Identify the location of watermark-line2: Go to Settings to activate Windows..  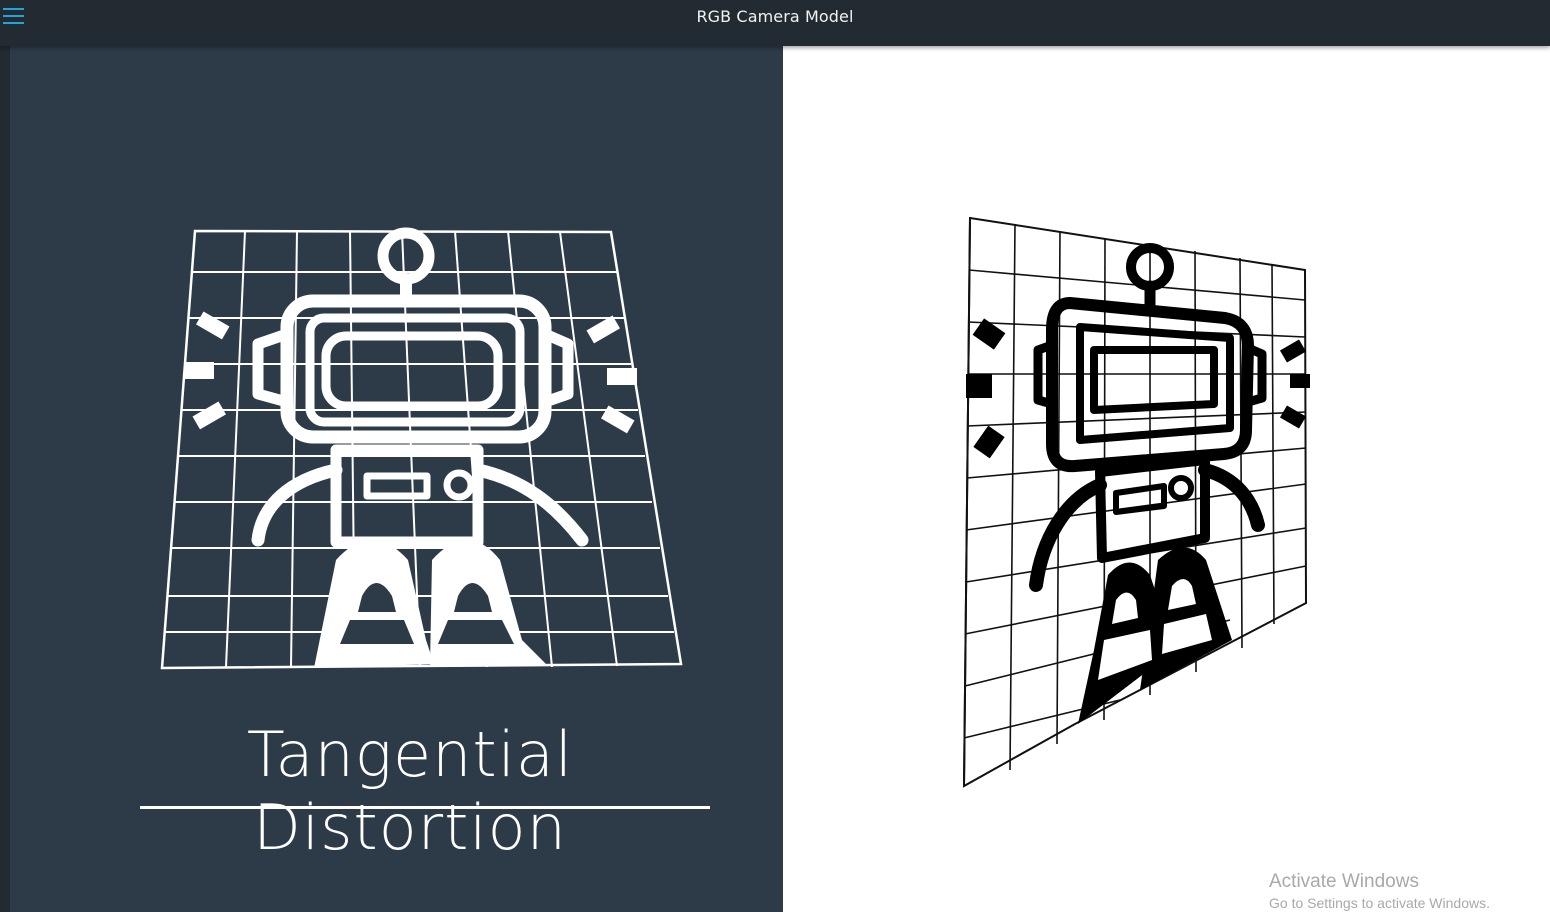
(1379, 903).